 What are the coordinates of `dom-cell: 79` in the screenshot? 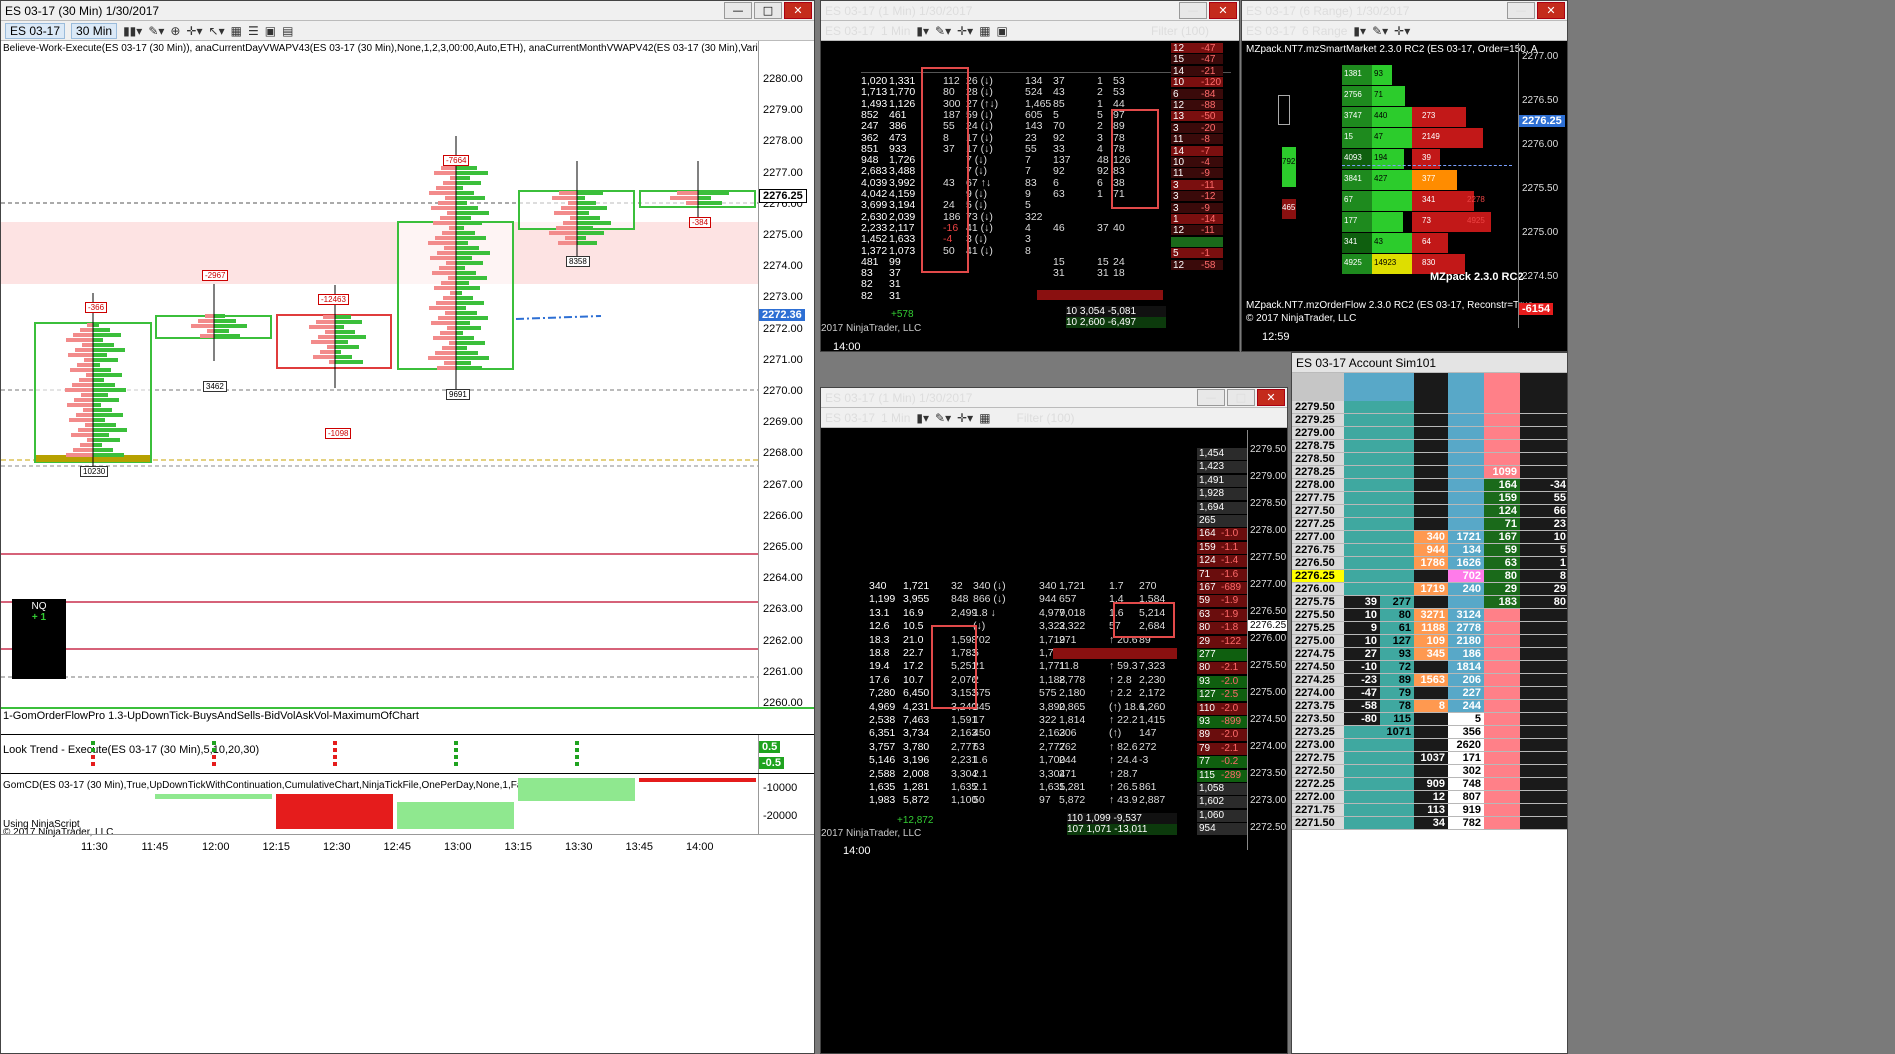 It's located at (1397, 693).